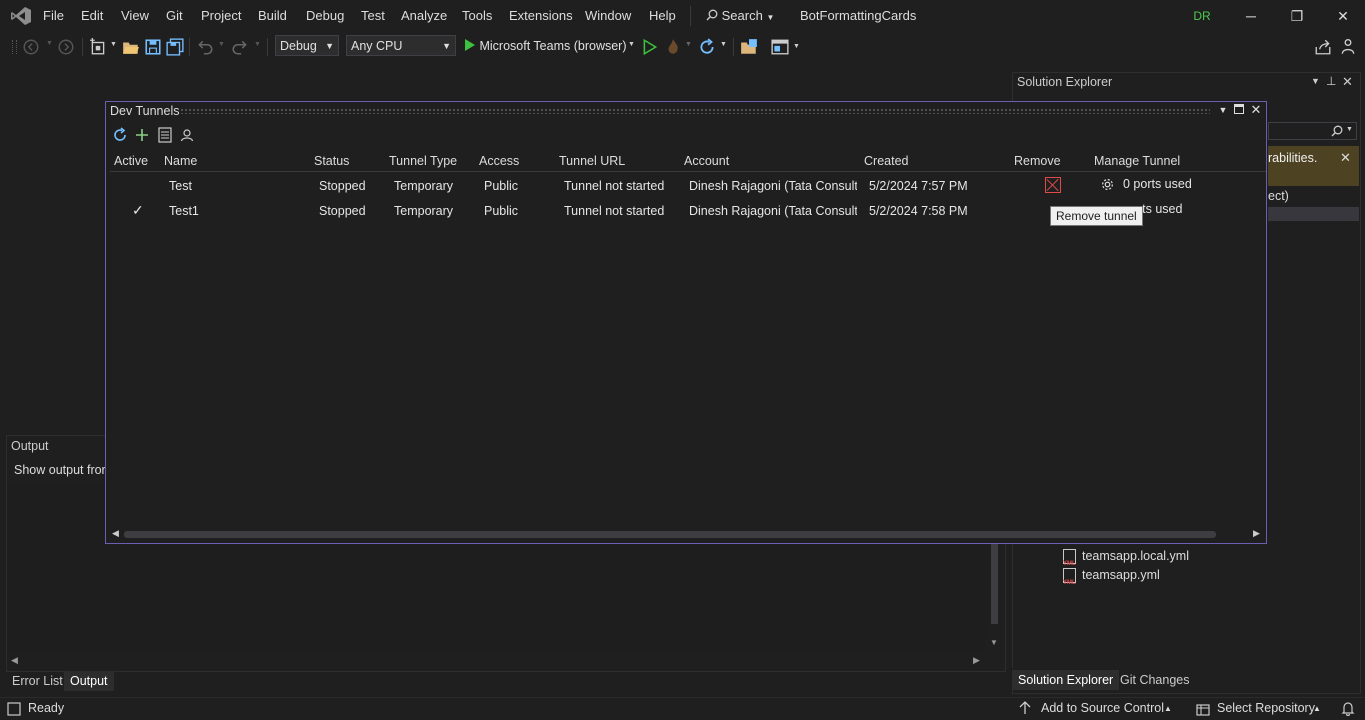 This screenshot has height=720, width=1365. Describe the element at coordinates (1069, 558) in the screenshot. I see `yml-file-icon: YML` at that location.